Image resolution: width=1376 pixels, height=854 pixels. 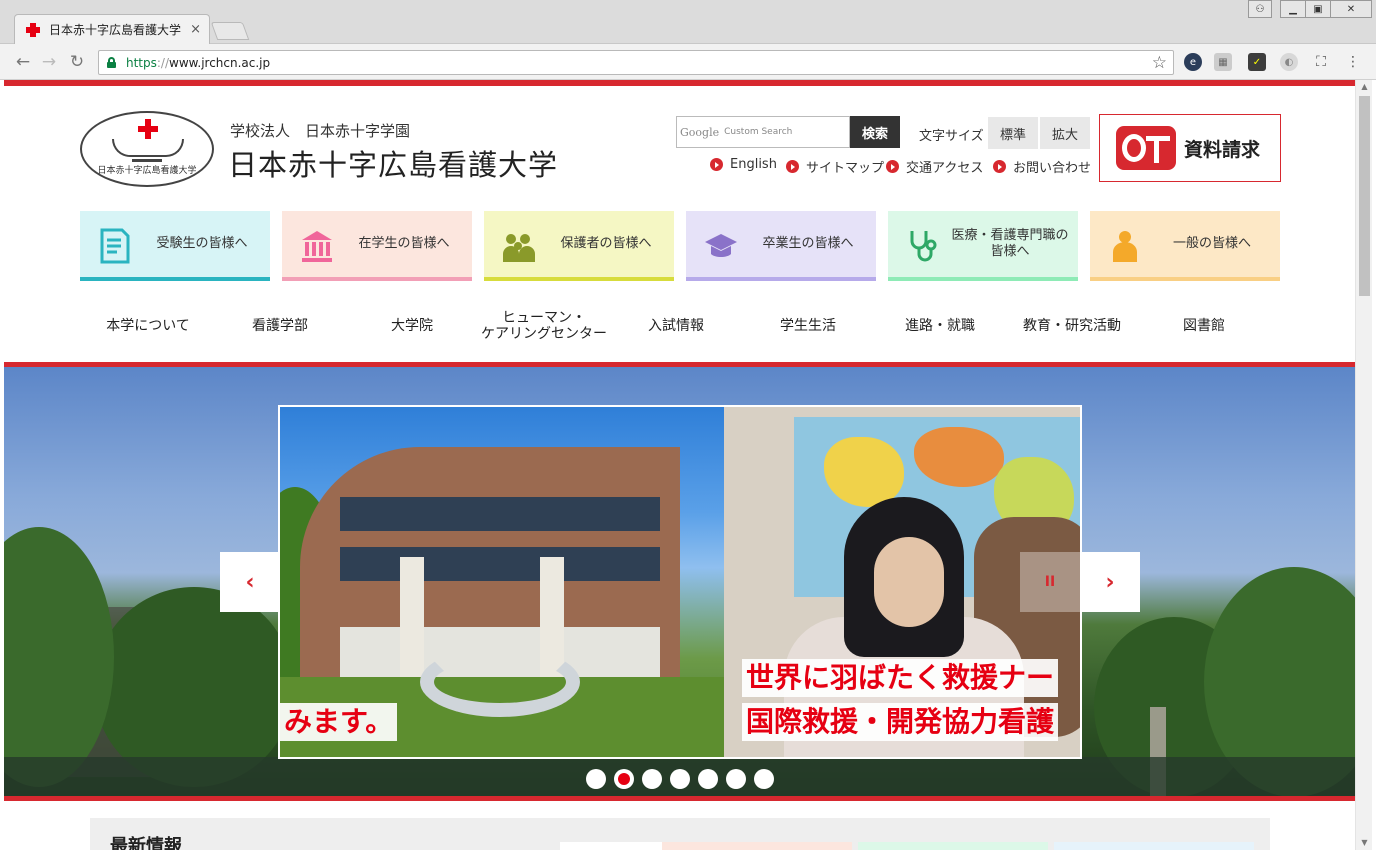 I want to click on university-name: 日本赤十字広島看護大学, so click(x=393, y=163).